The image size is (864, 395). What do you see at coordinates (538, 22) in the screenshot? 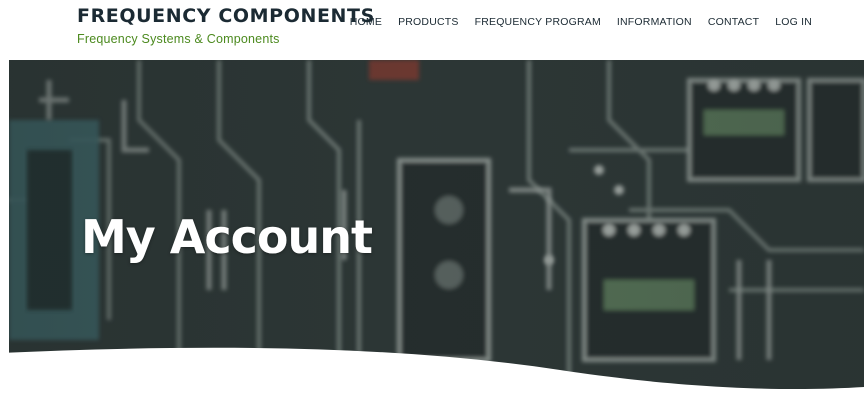
I see `nav-frequency-program: FREQUENCY PROGRAM` at bounding box center [538, 22].